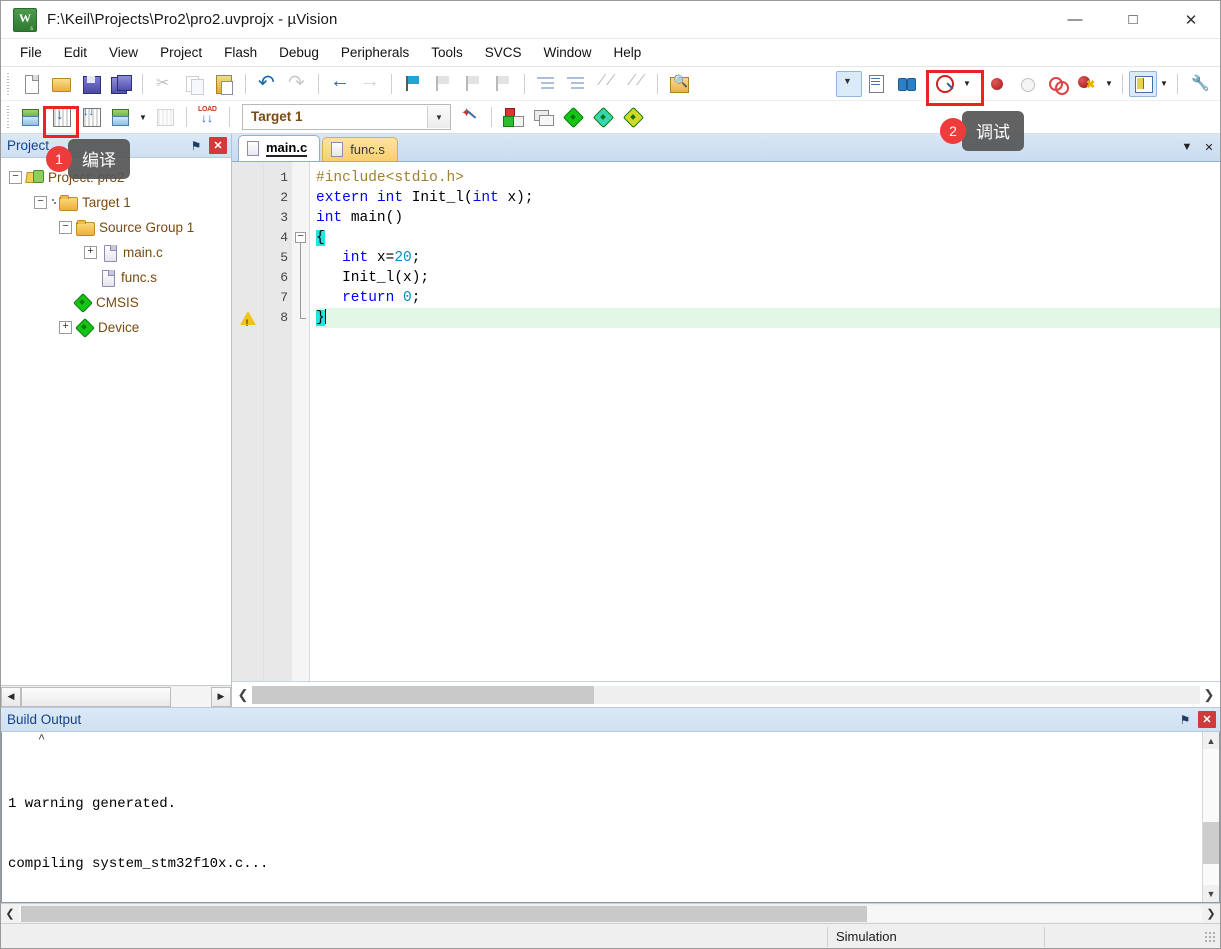  What do you see at coordinates (967, 84) in the screenshot?
I see `debug-dropdown-caret: ▼` at bounding box center [967, 84].